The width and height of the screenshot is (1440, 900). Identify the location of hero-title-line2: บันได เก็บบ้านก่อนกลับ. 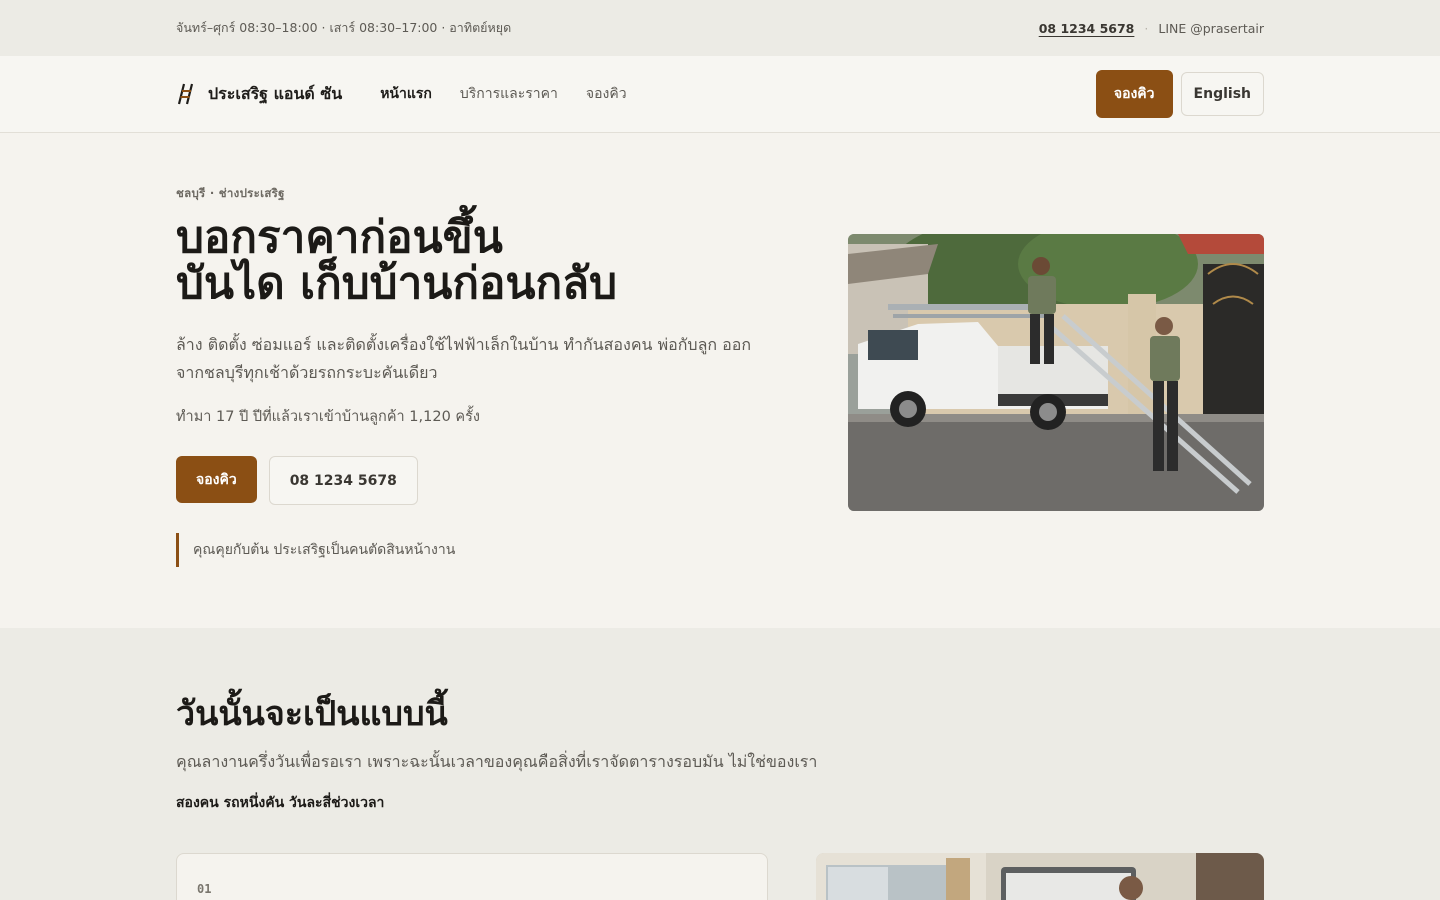
(397, 283).